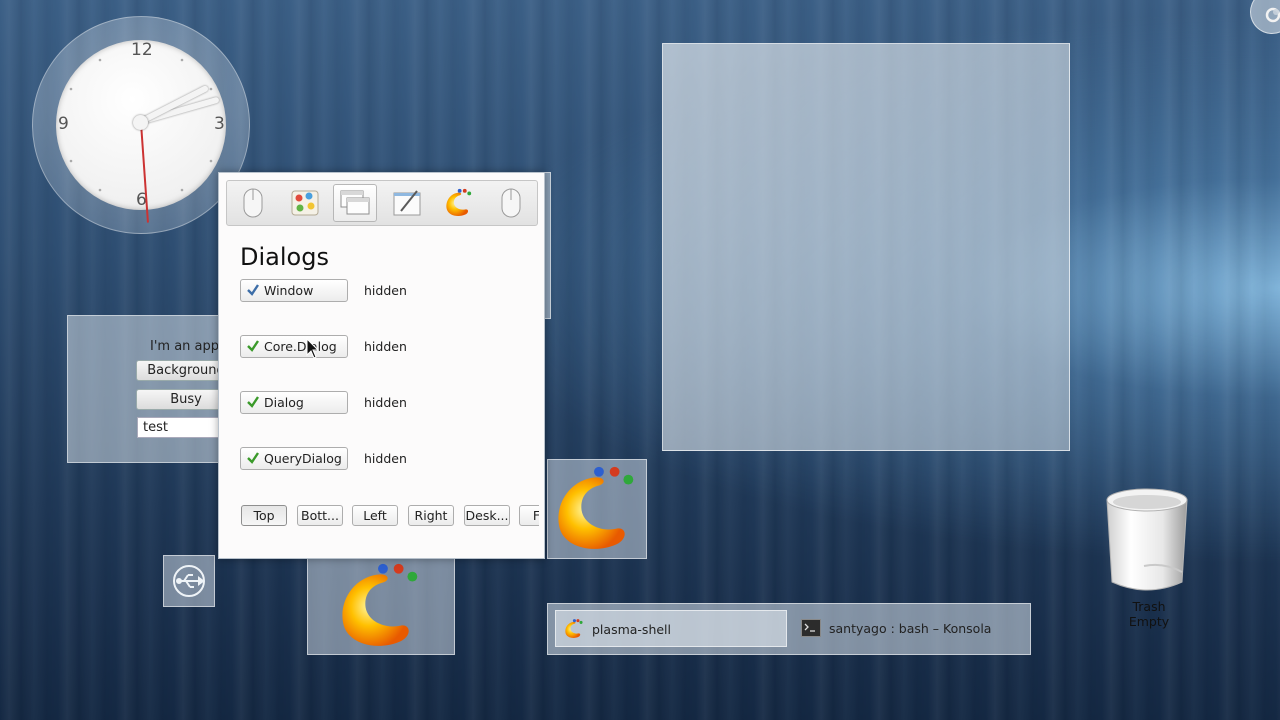 The width and height of the screenshot is (1280, 720). What do you see at coordinates (300, 346) in the screenshot?
I see `core-dialog-toggle-label: Core.Dialog` at bounding box center [300, 346].